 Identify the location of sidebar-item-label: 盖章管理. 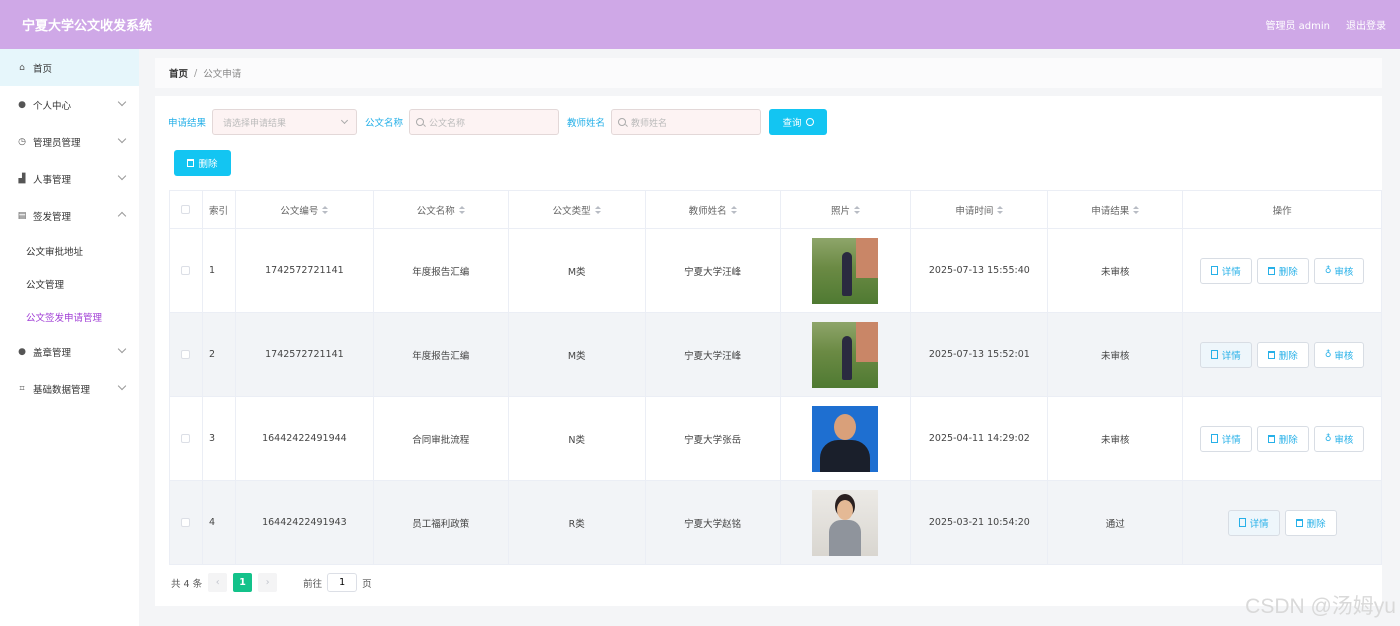
(52, 353).